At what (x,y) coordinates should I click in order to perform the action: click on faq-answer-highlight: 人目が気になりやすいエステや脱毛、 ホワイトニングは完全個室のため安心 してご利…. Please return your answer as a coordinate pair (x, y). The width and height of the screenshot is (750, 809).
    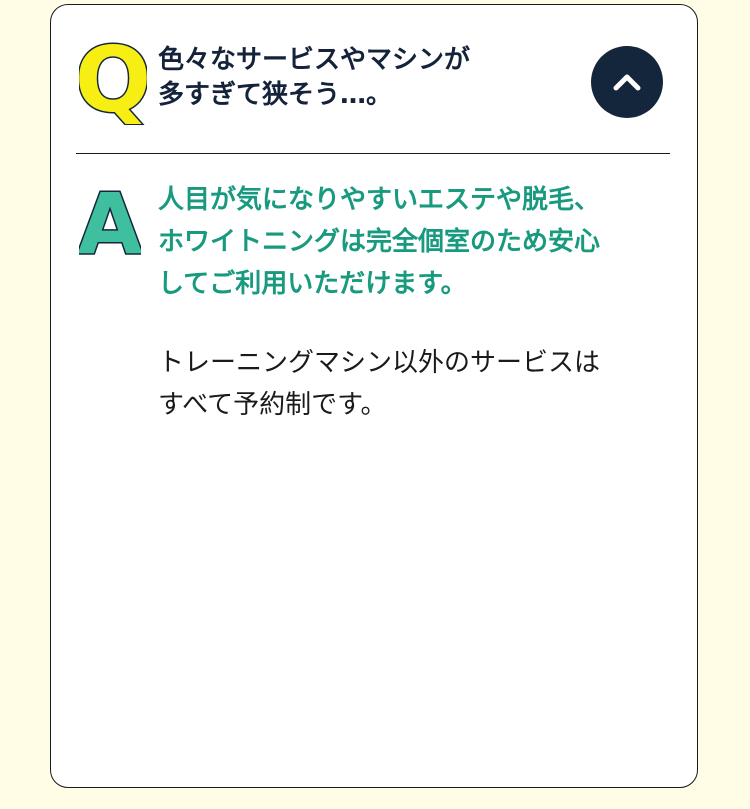
    Looking at the image, I should click on (379, 242).